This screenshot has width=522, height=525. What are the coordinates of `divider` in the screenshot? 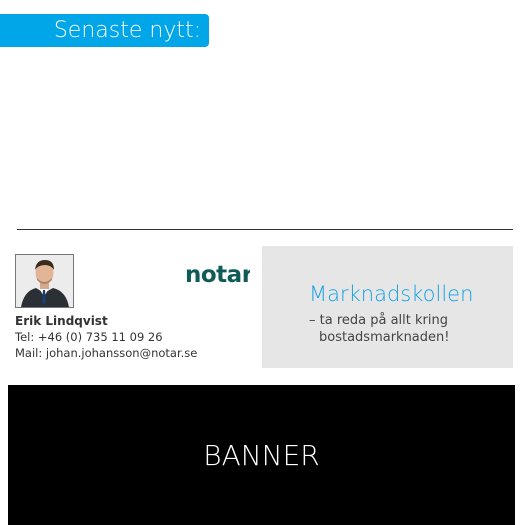 It's located at (265, 229).